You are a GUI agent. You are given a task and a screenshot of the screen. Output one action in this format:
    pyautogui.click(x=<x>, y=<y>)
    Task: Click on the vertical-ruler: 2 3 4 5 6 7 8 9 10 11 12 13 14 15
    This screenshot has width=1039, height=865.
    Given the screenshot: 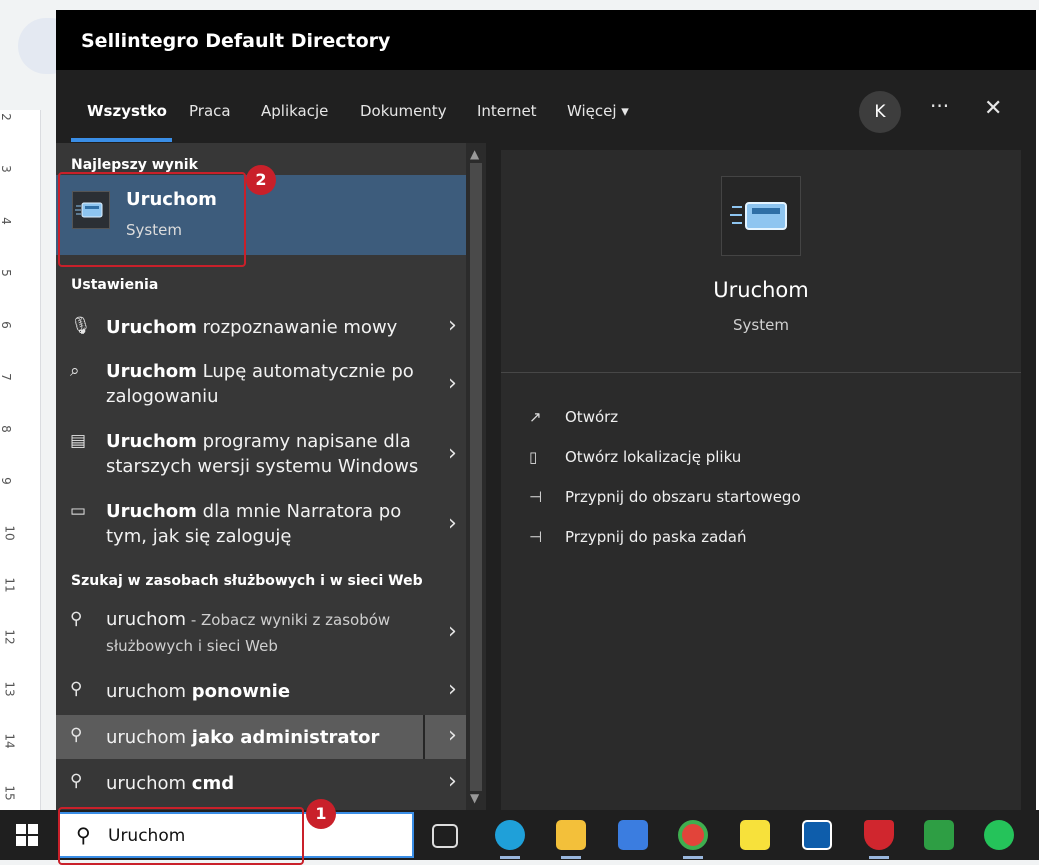 What is the action you would take?
    pyautogui.click(x=20, y=460)
    